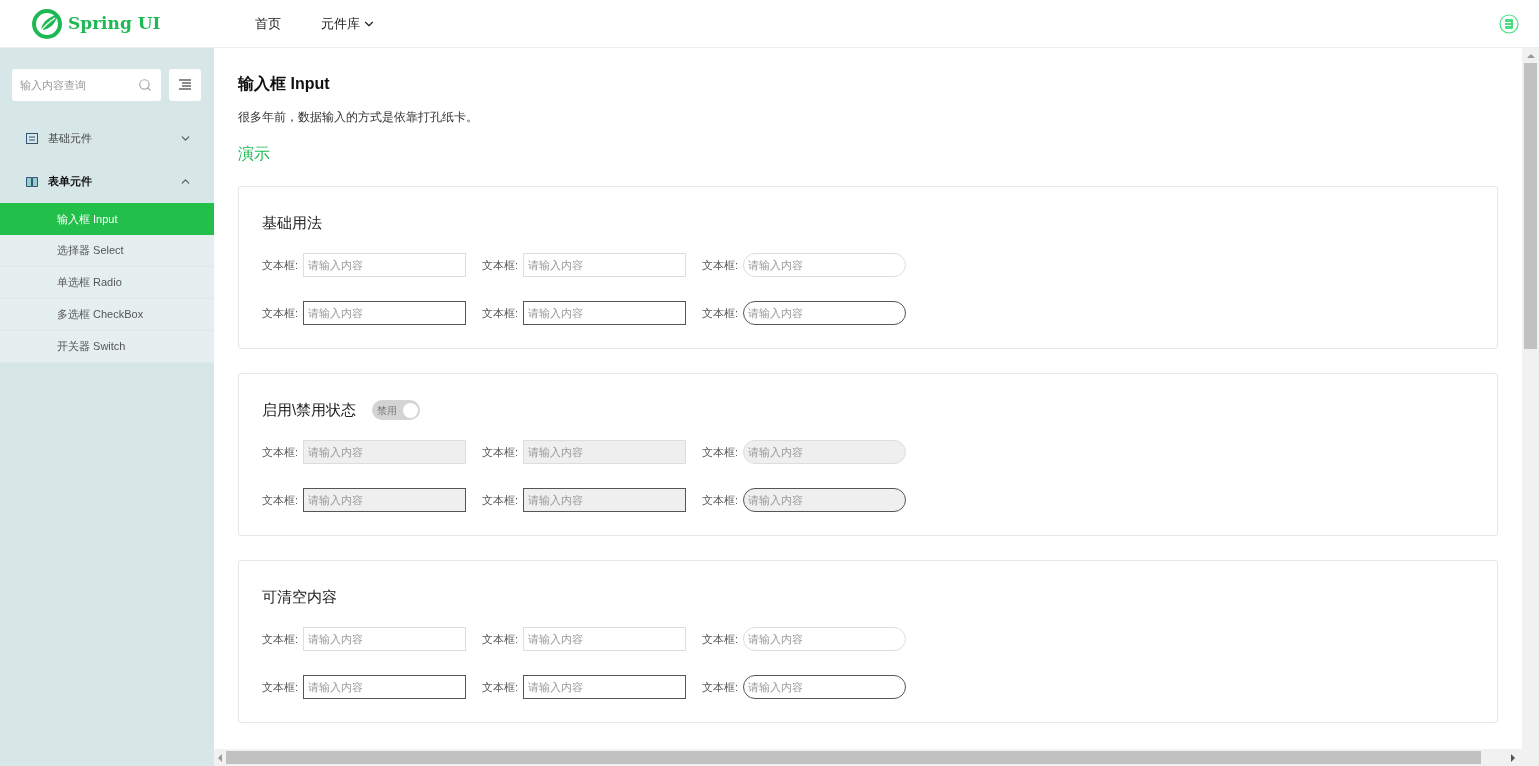  I want to click on logo-text: Spring UI, so click(114, 23).